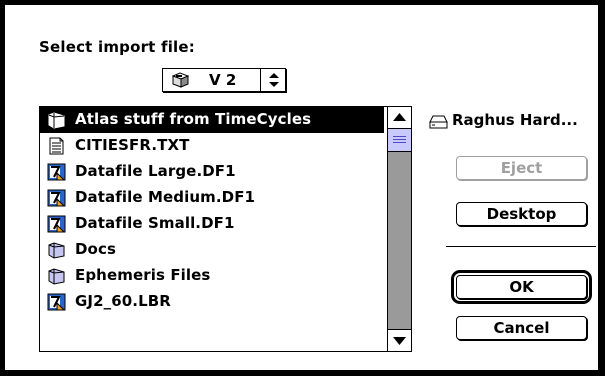 The height and width of the screenshot is (376, 605). I want to click on file-list-scrollbar, so click(399, 229).